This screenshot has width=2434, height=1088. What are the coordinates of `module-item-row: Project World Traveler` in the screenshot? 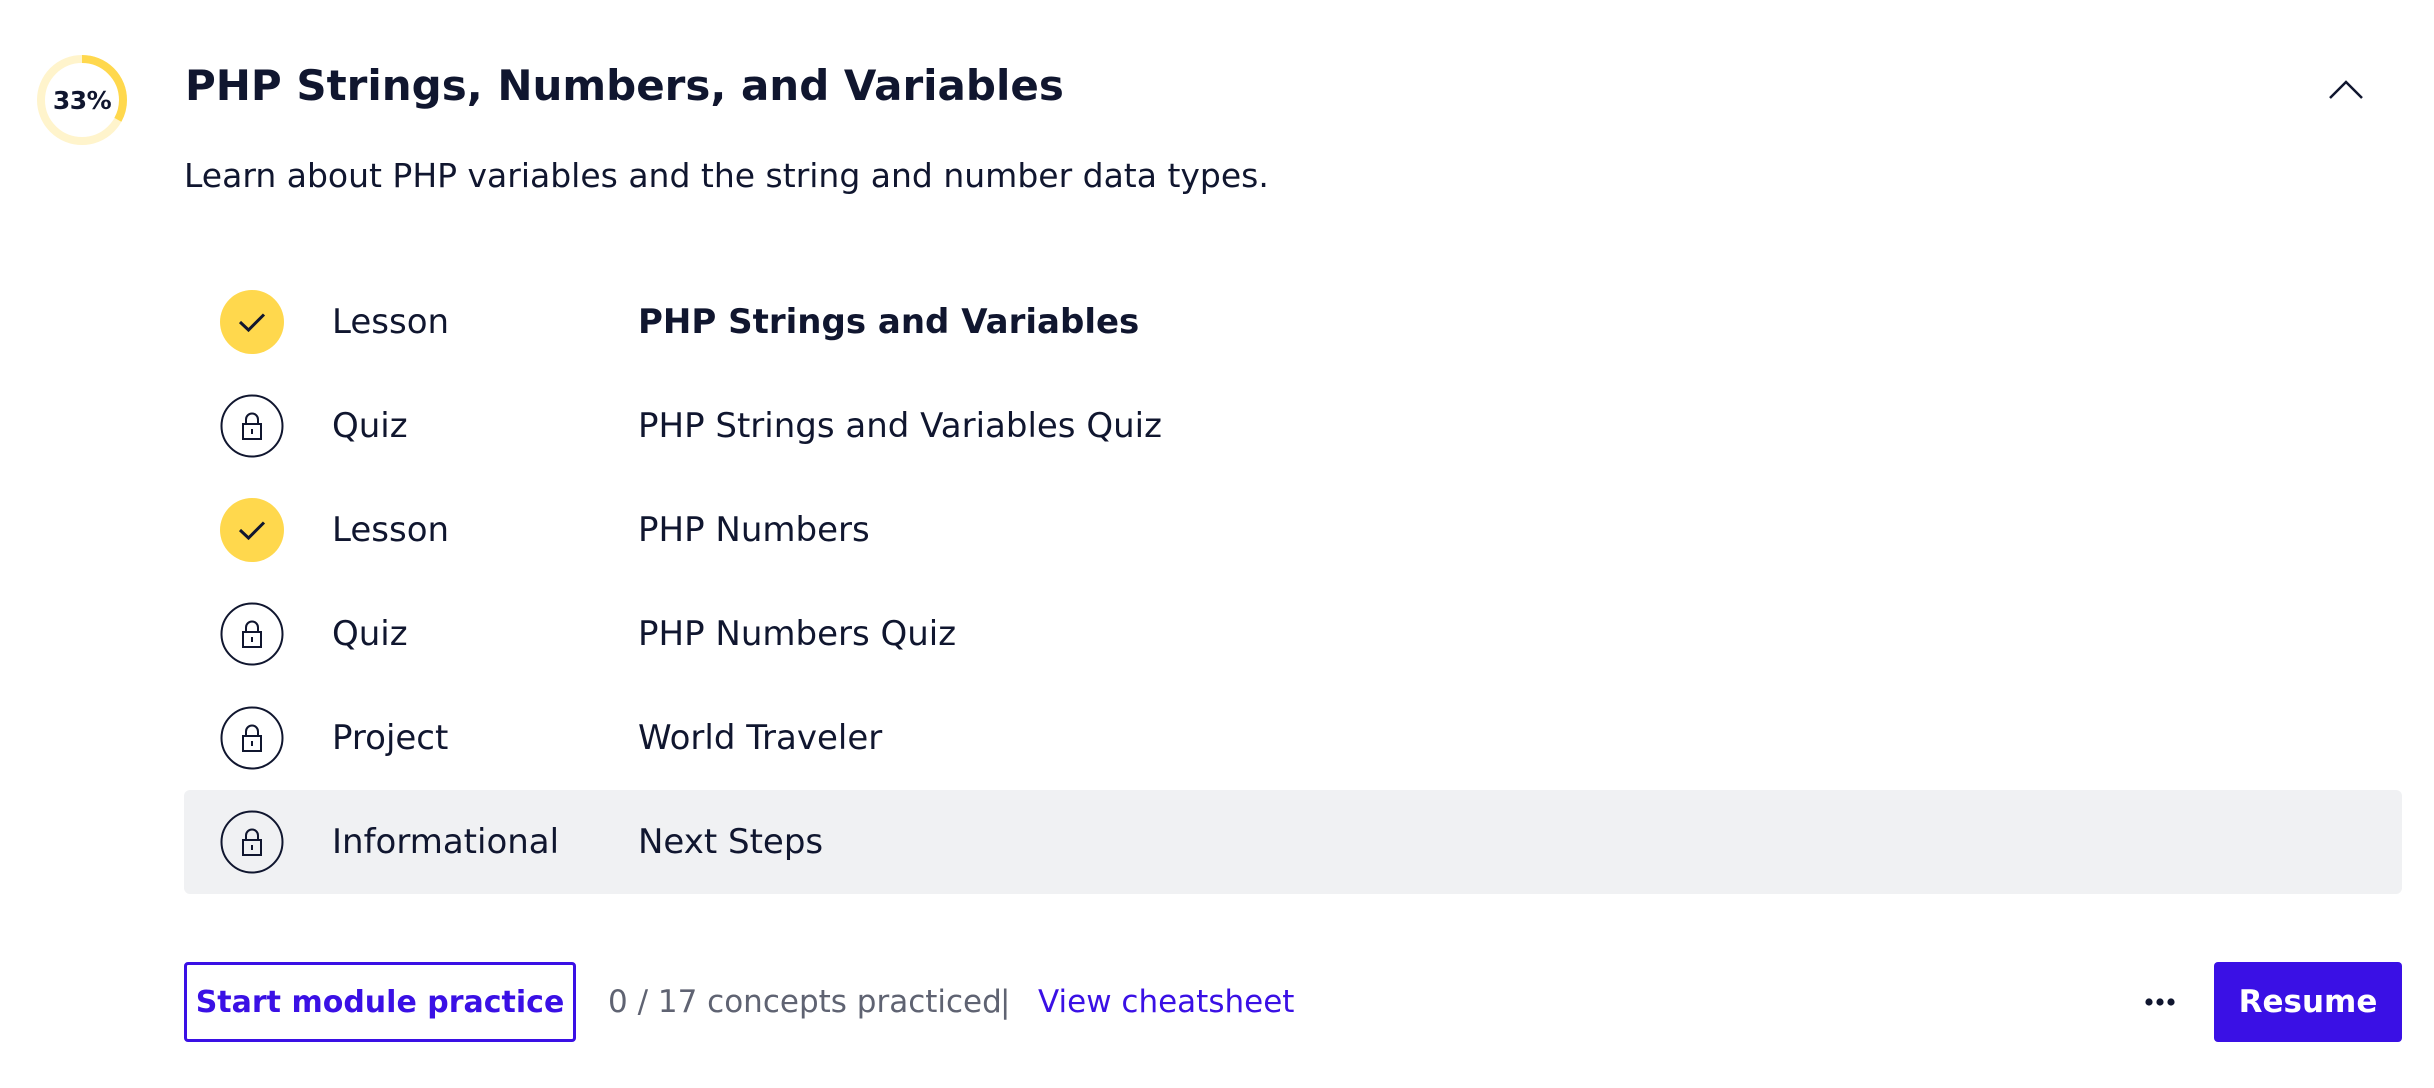 It's located at (1293, 738).